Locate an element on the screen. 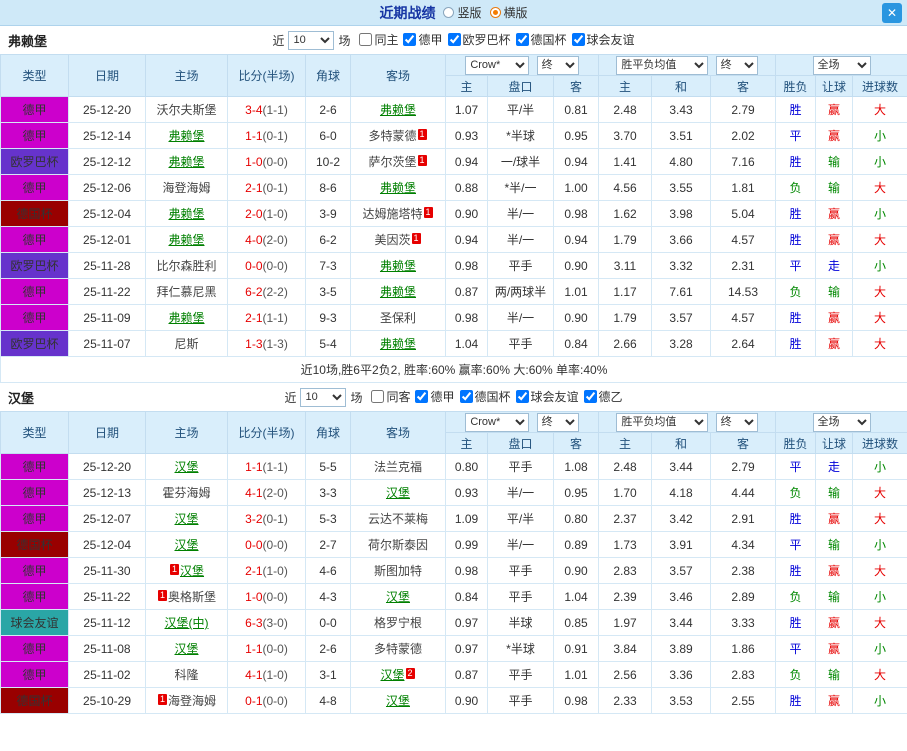  mean-away-value: 2.55 is located at coordinates (743, 700).